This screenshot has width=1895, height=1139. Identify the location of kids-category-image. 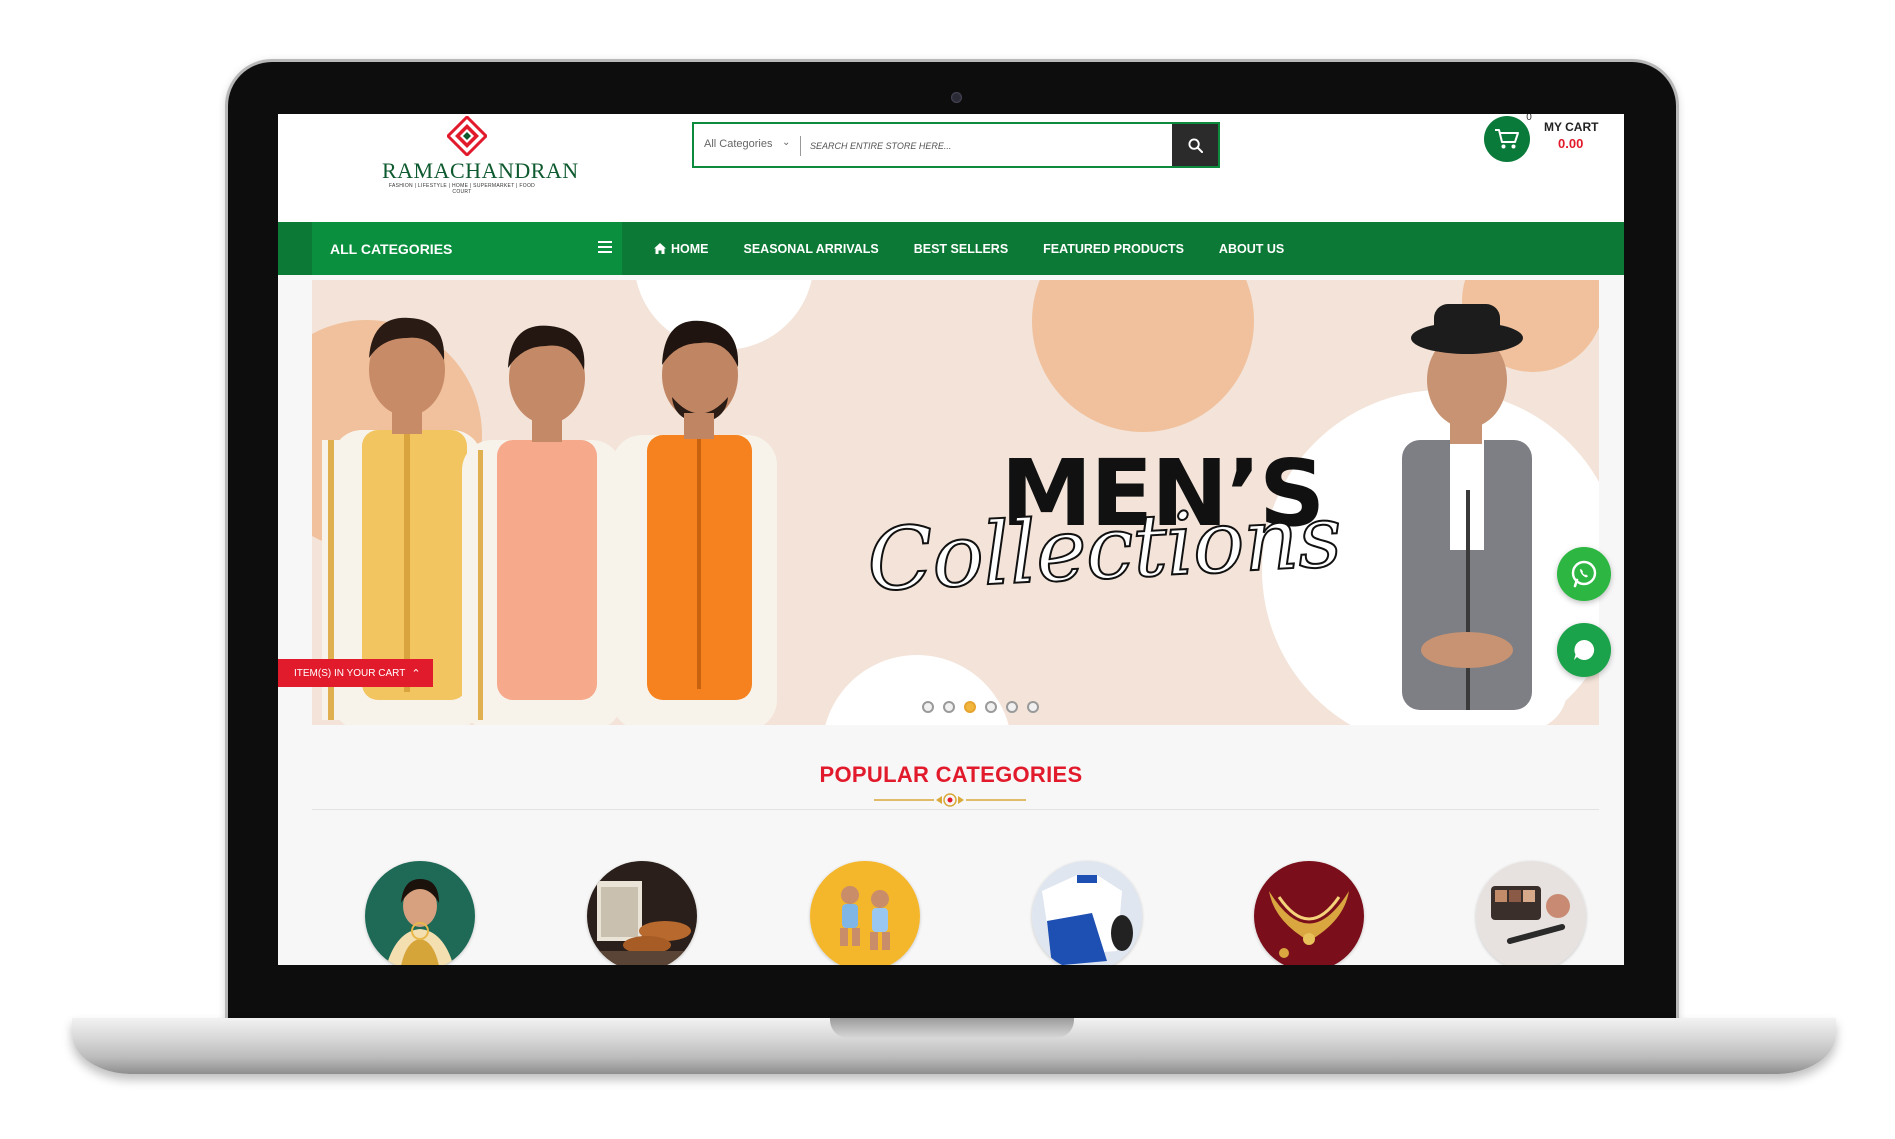
(865, 913).